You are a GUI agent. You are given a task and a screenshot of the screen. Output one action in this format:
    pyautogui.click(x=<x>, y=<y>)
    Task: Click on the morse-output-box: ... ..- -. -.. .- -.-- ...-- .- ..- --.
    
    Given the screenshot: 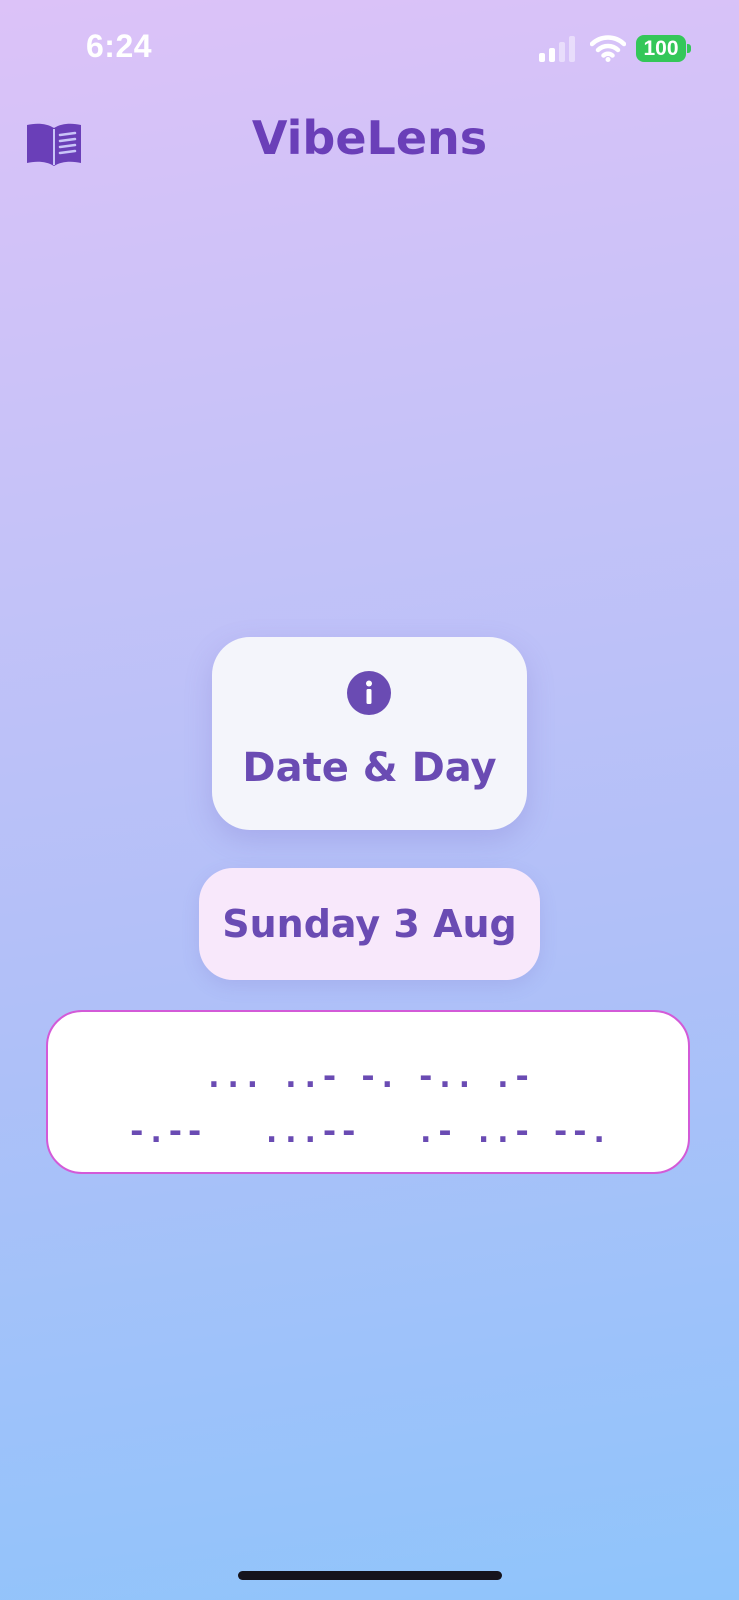 What is the action you would take?
    pyautogui.click(x=368, y=1092)
    